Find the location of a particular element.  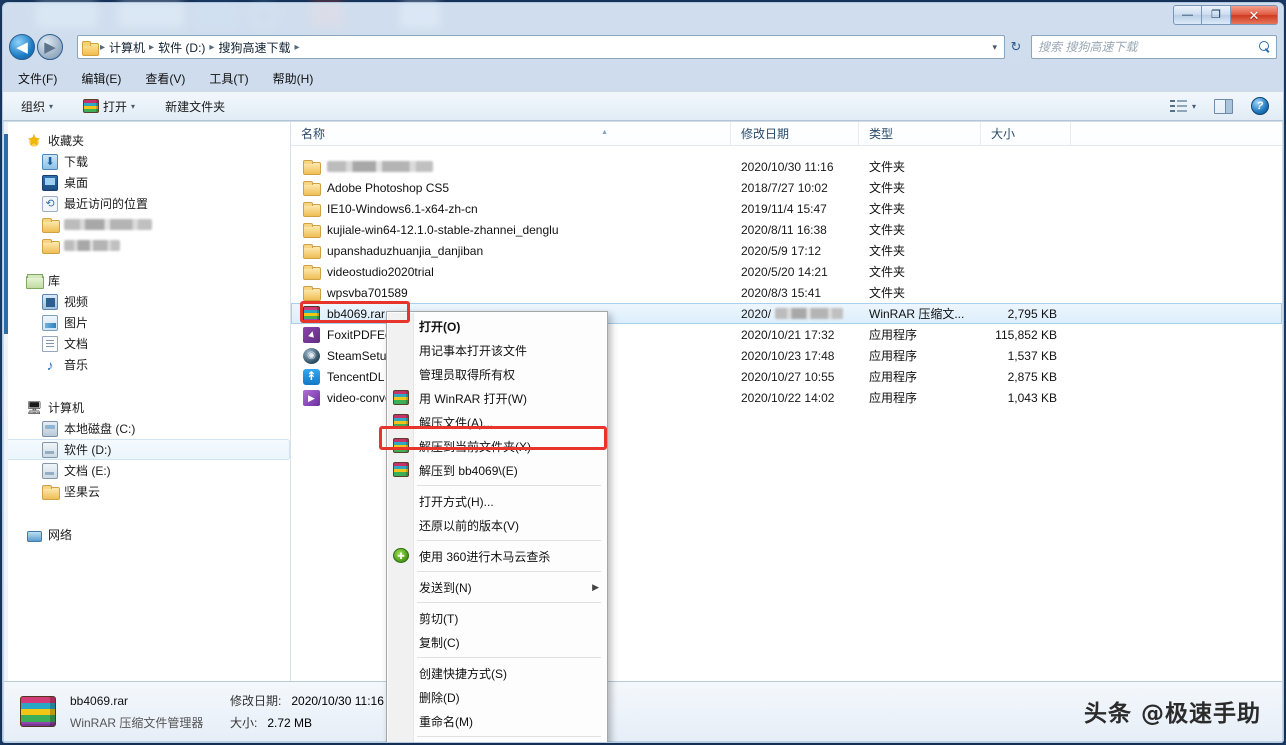

context-menu-item-restore-previous-versions: 还原以前的版本(V) is located at coordinates (497, 525).